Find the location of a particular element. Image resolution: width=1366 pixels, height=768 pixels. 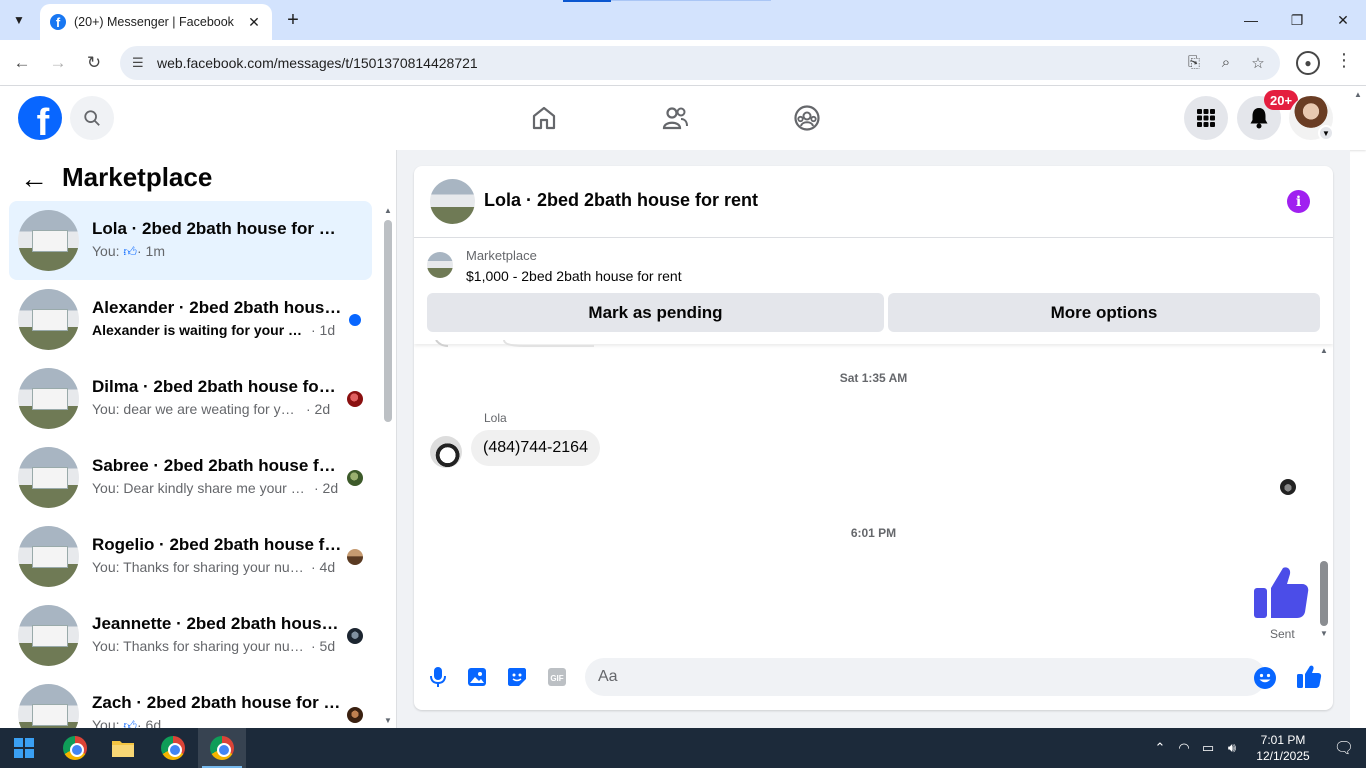

clock: 7:01 PM 12/1/2025 is located at coordinates (1283, 748).